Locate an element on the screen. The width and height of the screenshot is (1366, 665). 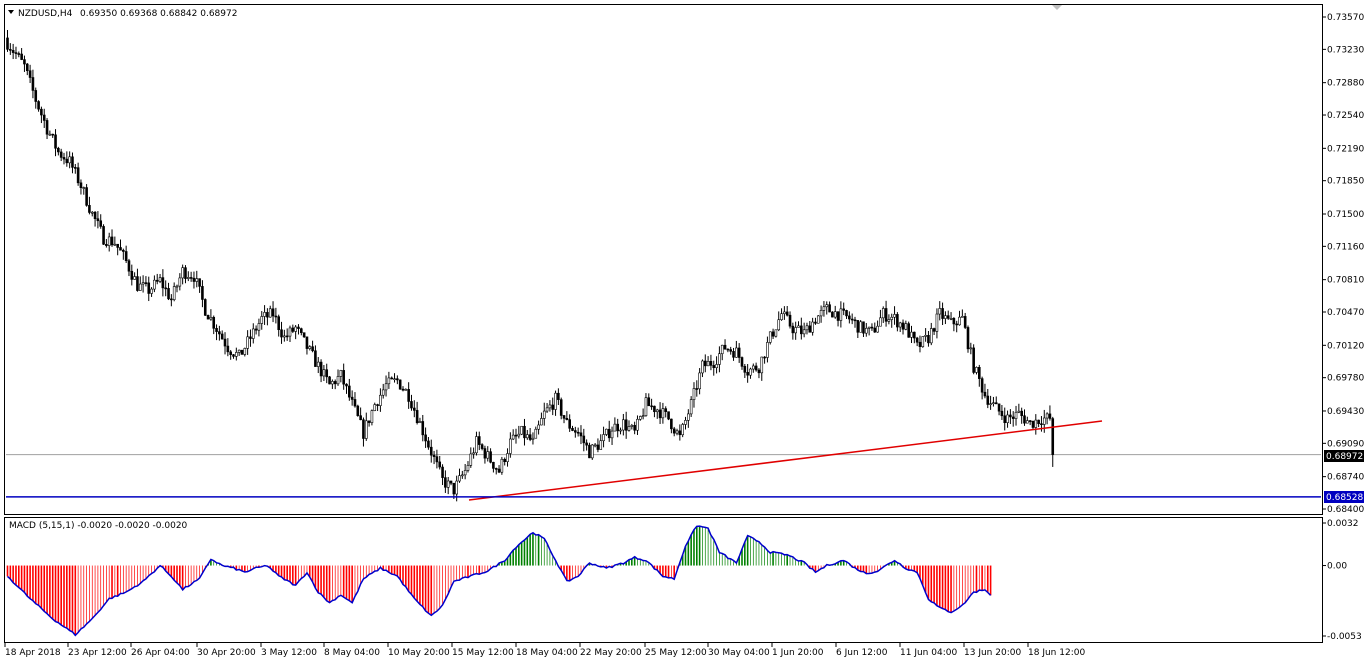
macd-label: MACD (5,15,1) -0.0020 -0.0020 -0.0020 is located at coordinates (98, 526).